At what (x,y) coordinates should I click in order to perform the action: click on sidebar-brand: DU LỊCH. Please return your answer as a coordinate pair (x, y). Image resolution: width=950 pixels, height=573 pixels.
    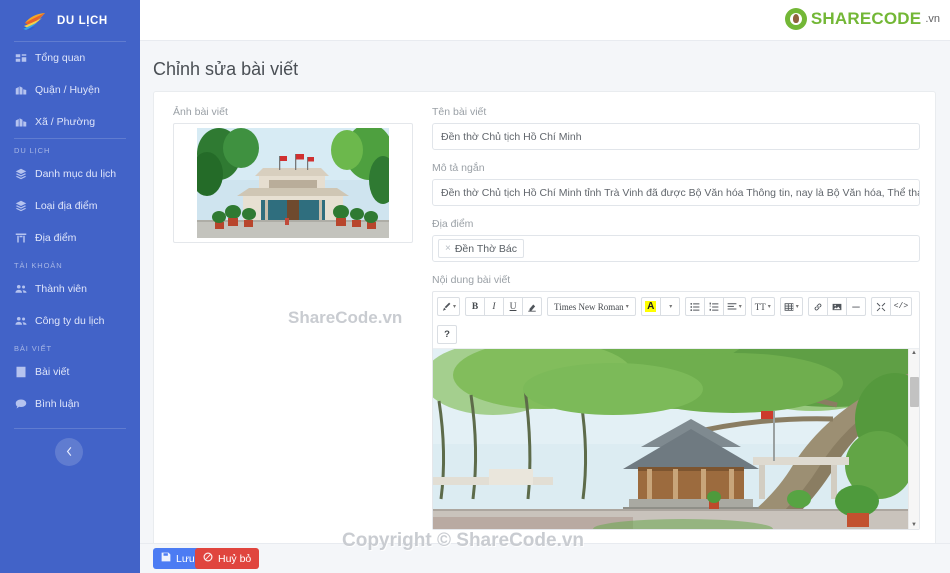
    Looking at the image, I should click on (70, 20).